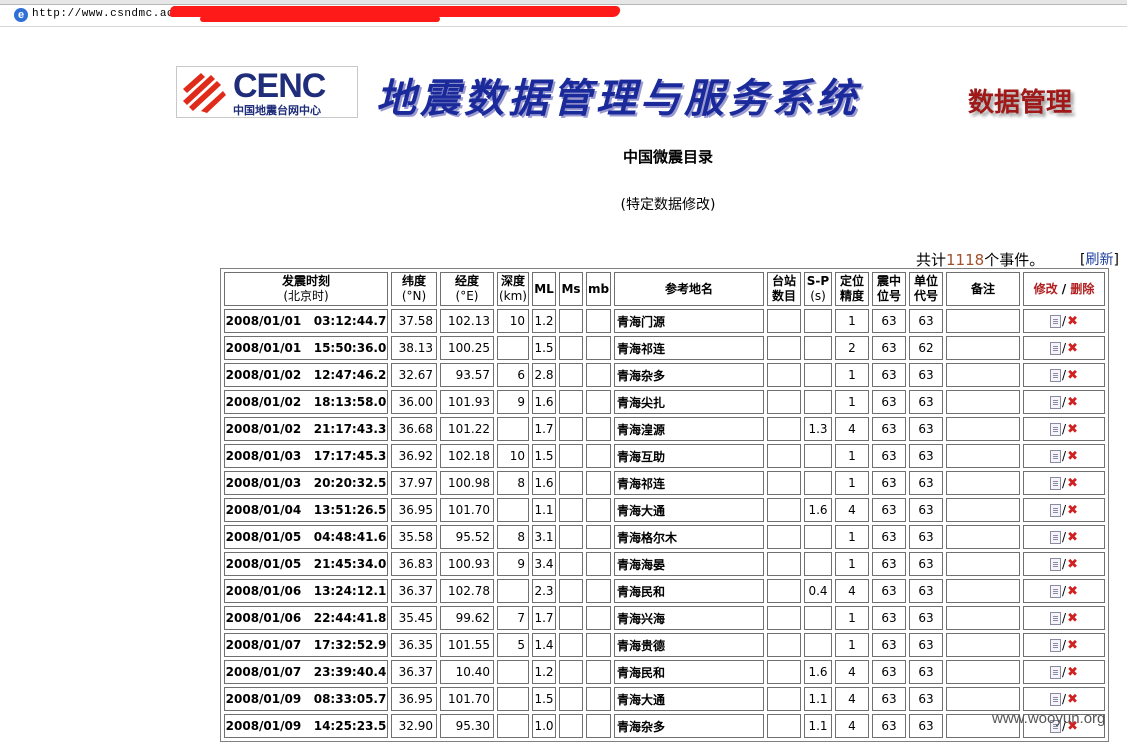  Describe the element at coordinates (467, 348) in the screenshot. I see `cell-lon: 100.25` at that location.